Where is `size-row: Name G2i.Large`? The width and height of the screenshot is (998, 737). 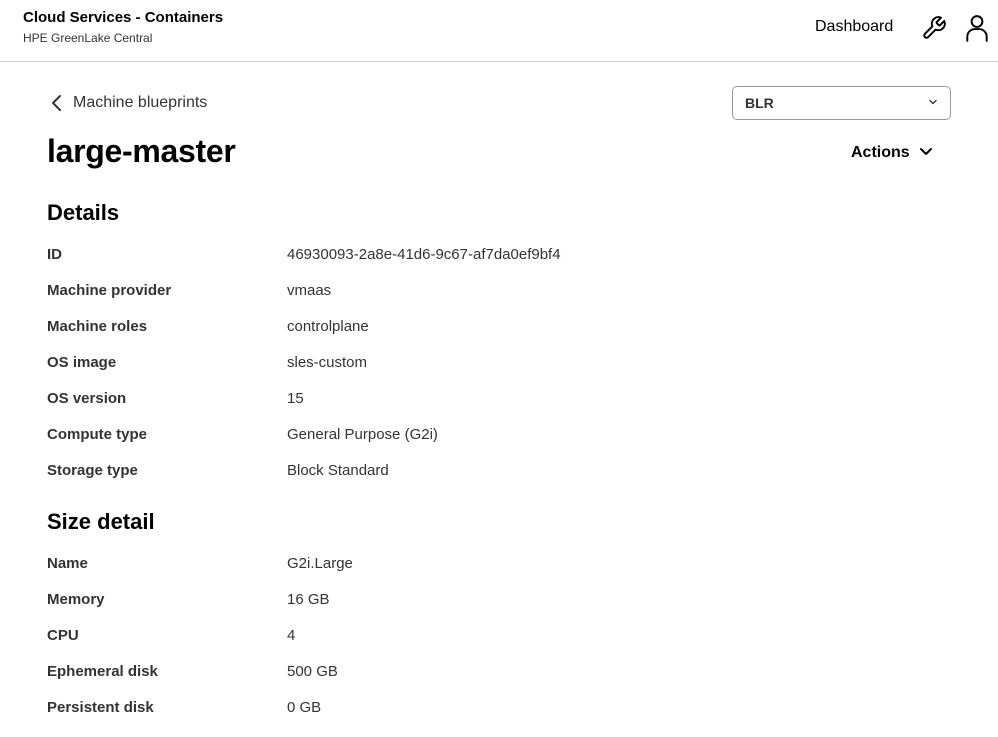
size-row: Name G2i.Large is located at coordinates (497, 563).